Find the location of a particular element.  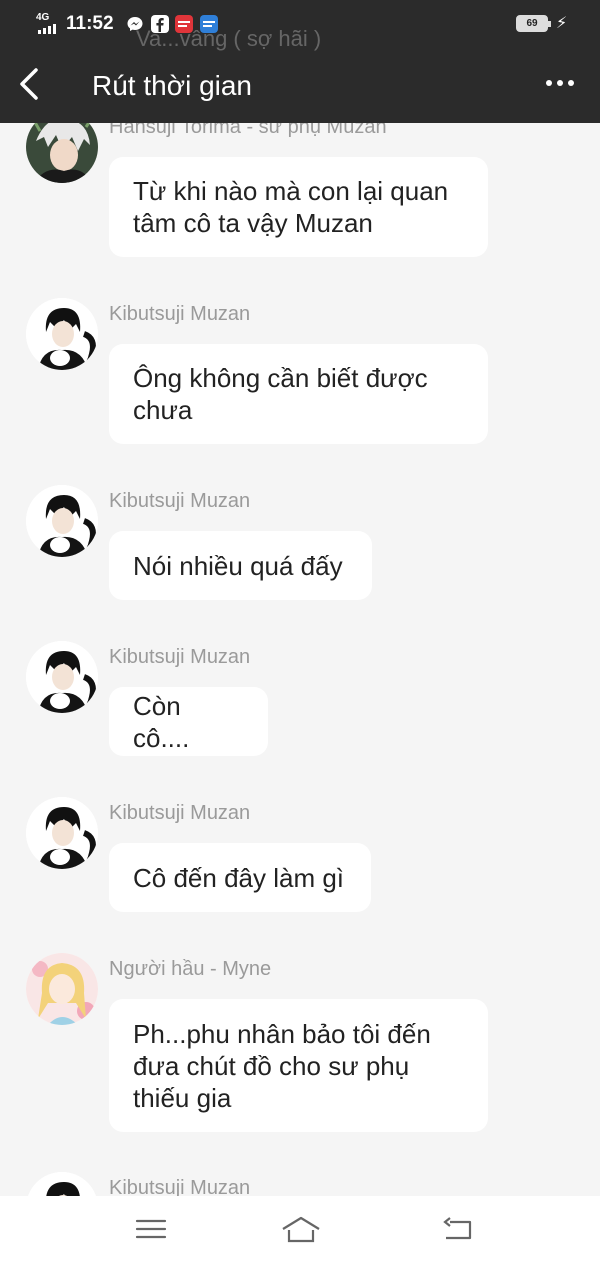

system-nav-bar is located at coordinates (300, 1231).